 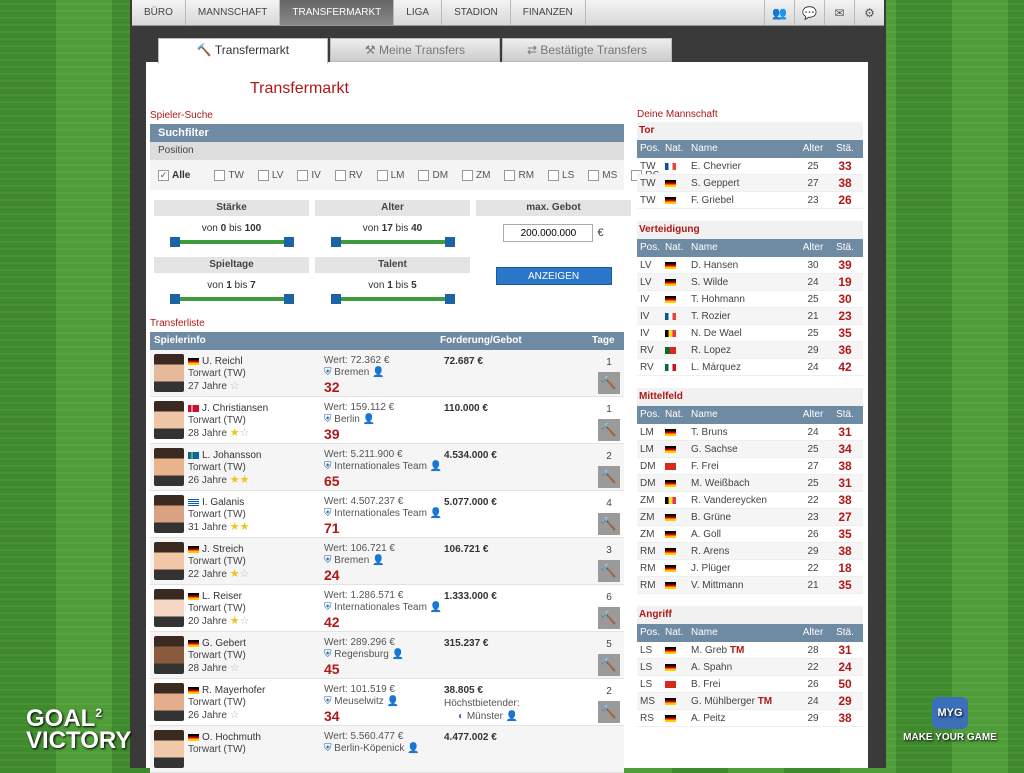 I want to click on team-row: DM F. Frei 27 38, so click(x=750, y=466).